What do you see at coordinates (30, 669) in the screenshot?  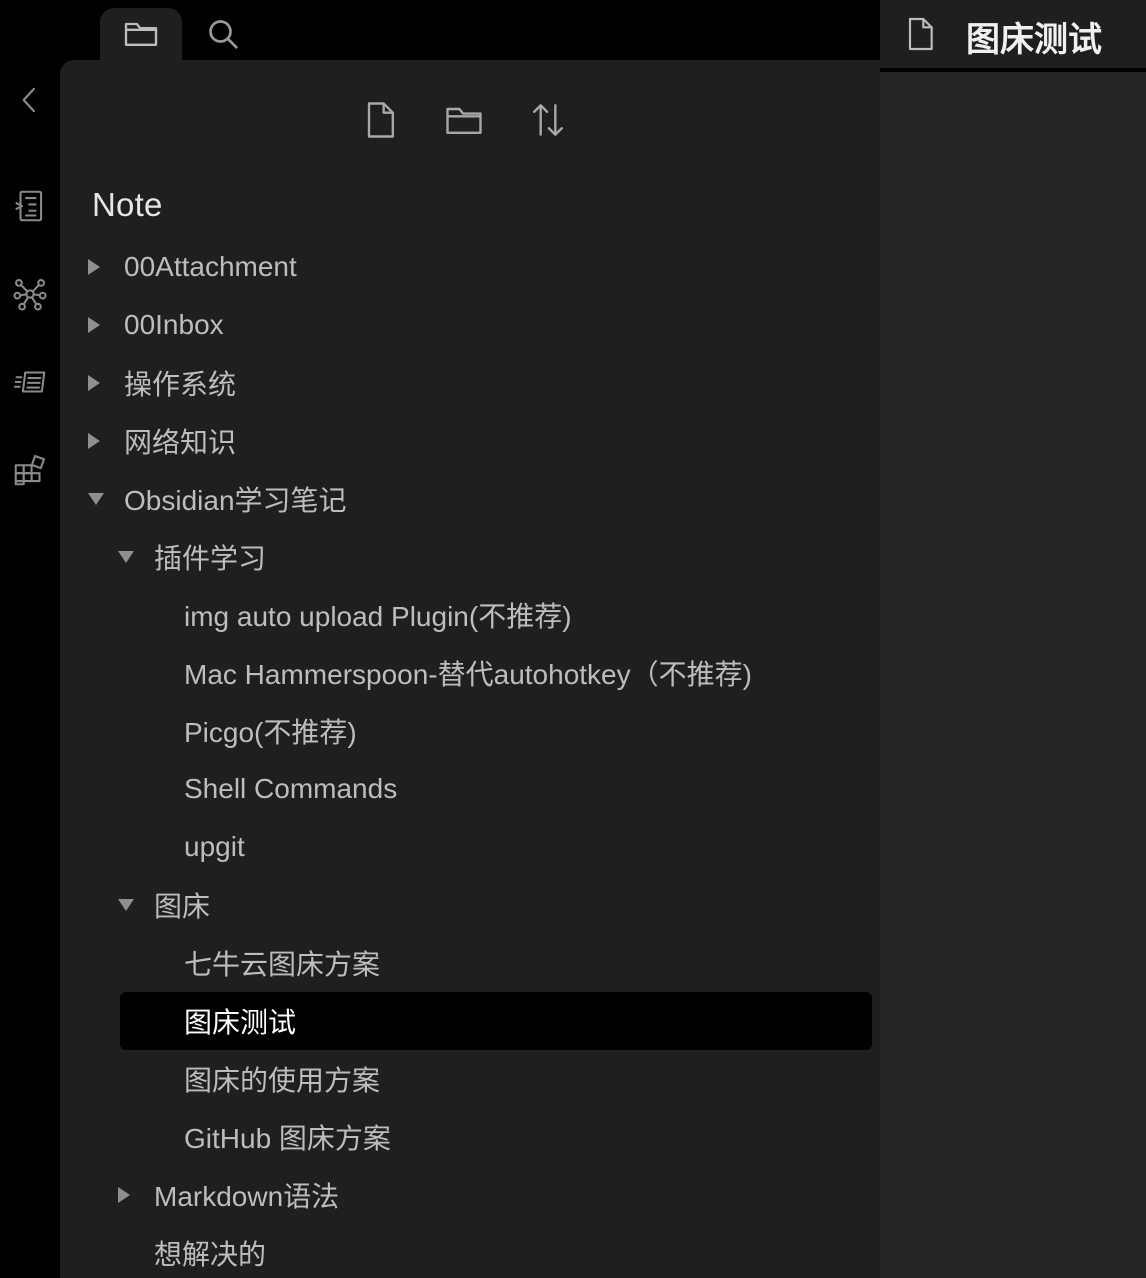 I see `left-ribbon` at bounding box center [30, 669].